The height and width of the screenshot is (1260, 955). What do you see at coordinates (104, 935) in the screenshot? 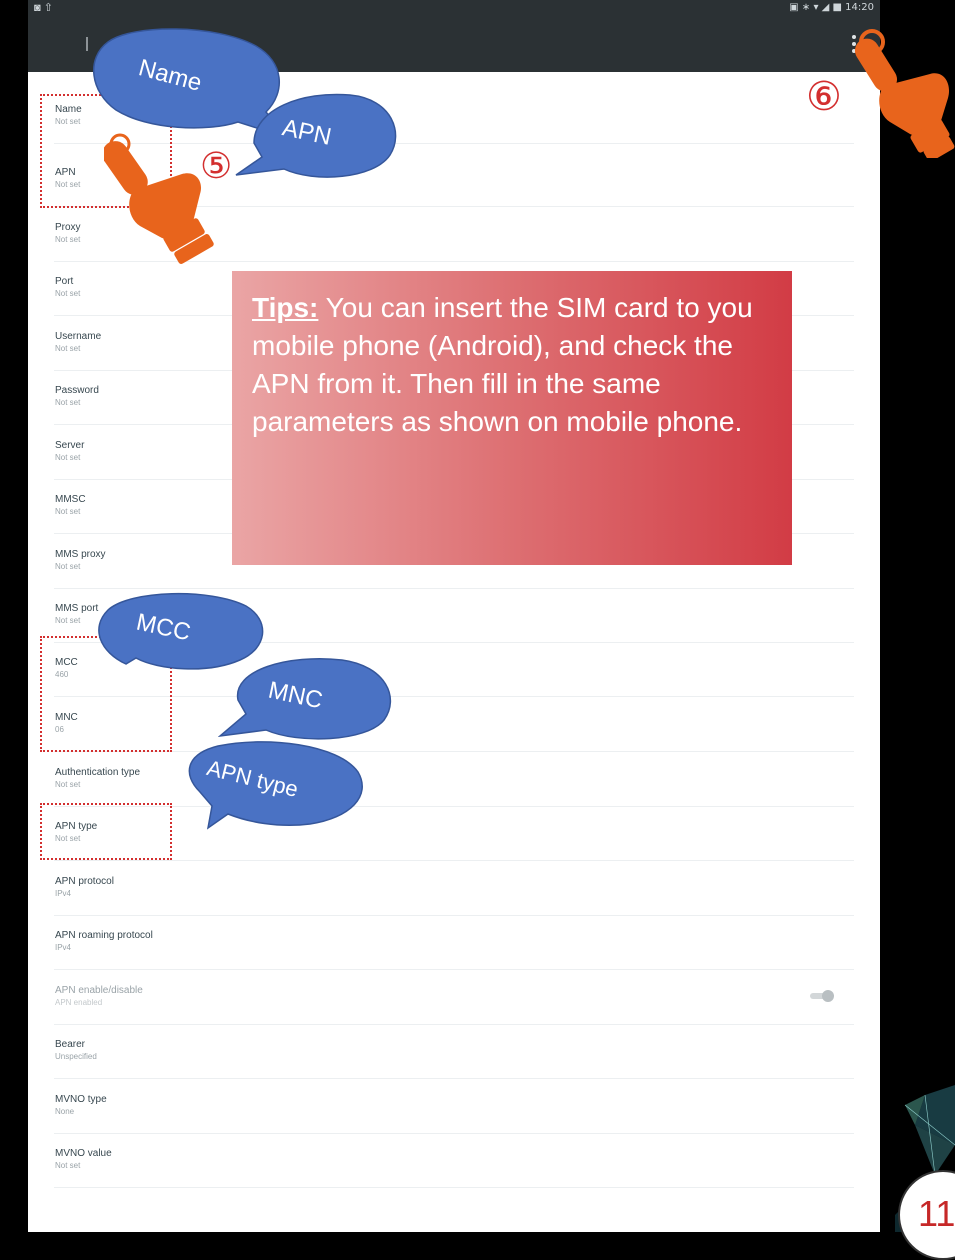
I see `setting-label: APN roaming protocol` at bounding box center [104, 935].